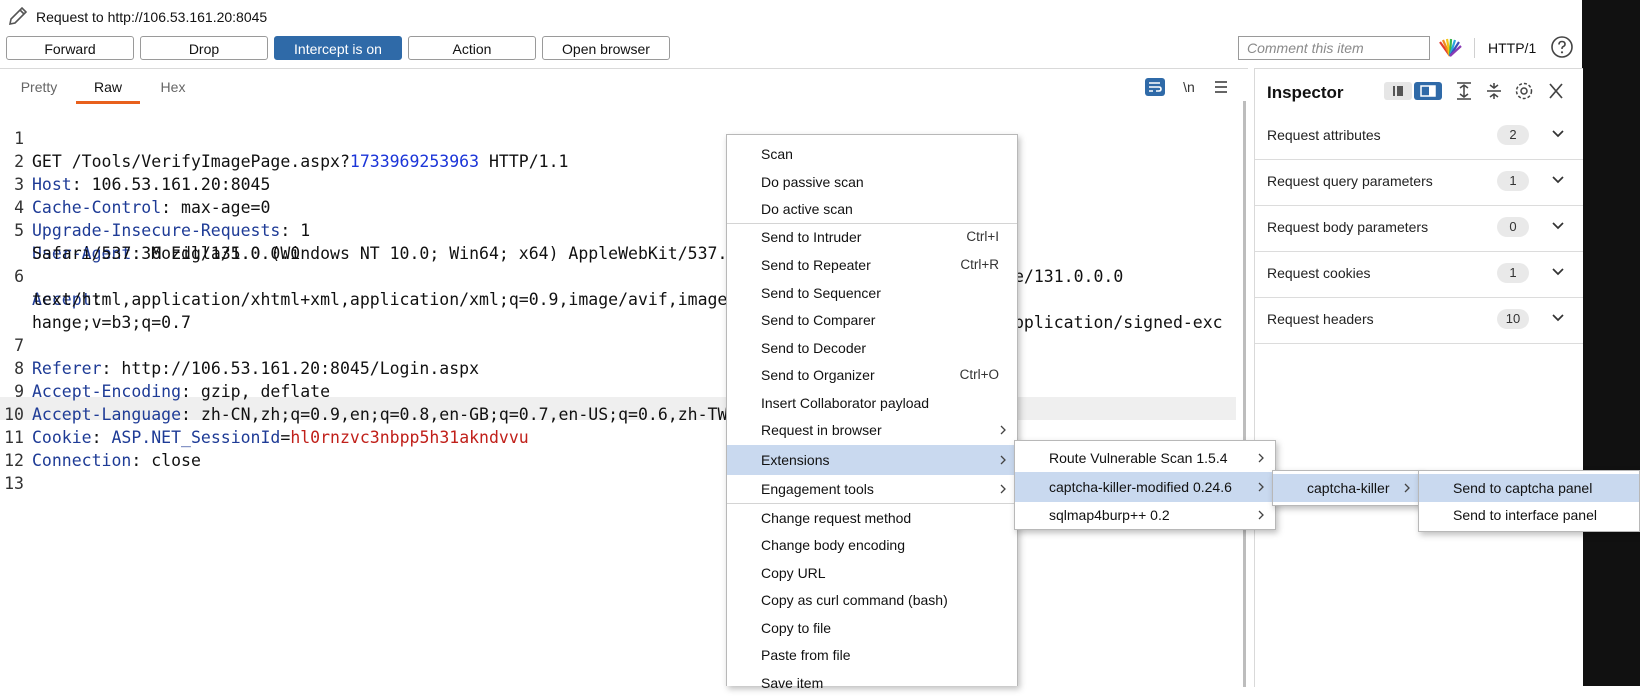  Describe the element at coordinates (1398, 91) in the screenshot. I see `layout-list-icon` at that location.